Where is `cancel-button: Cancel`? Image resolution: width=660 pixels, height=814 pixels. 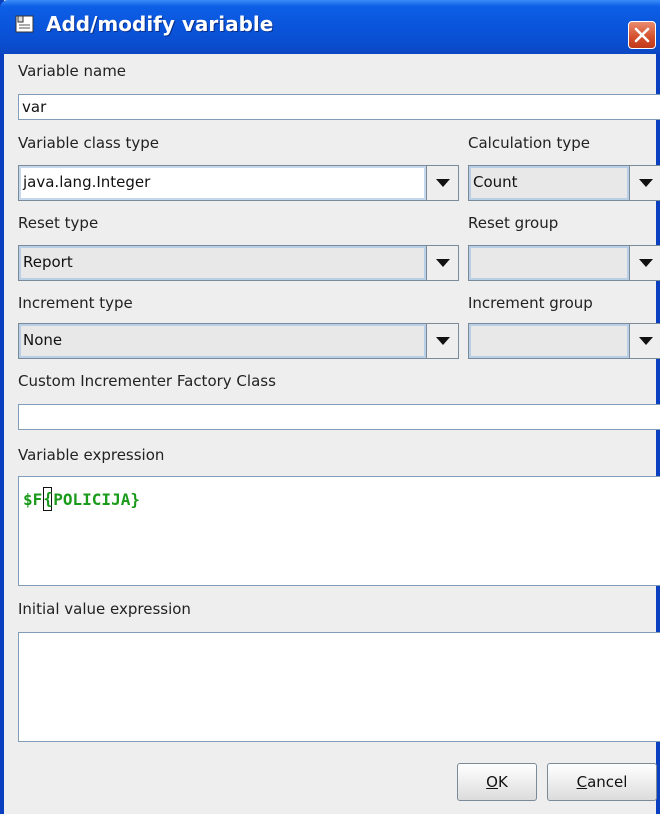
cancel-button: Cancel is located at coordinates (602, 782).